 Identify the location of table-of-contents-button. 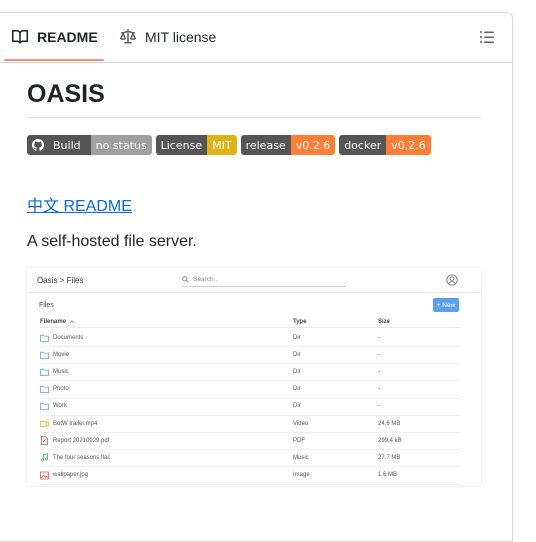
(487, 39).